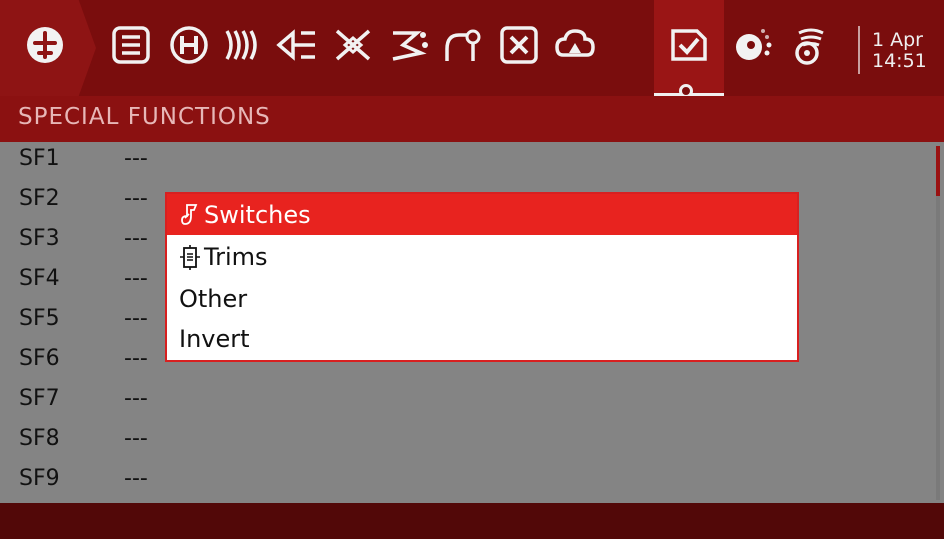 The image size is (944, 539). I want to click on sf-label: SF8, so click(39, 438).